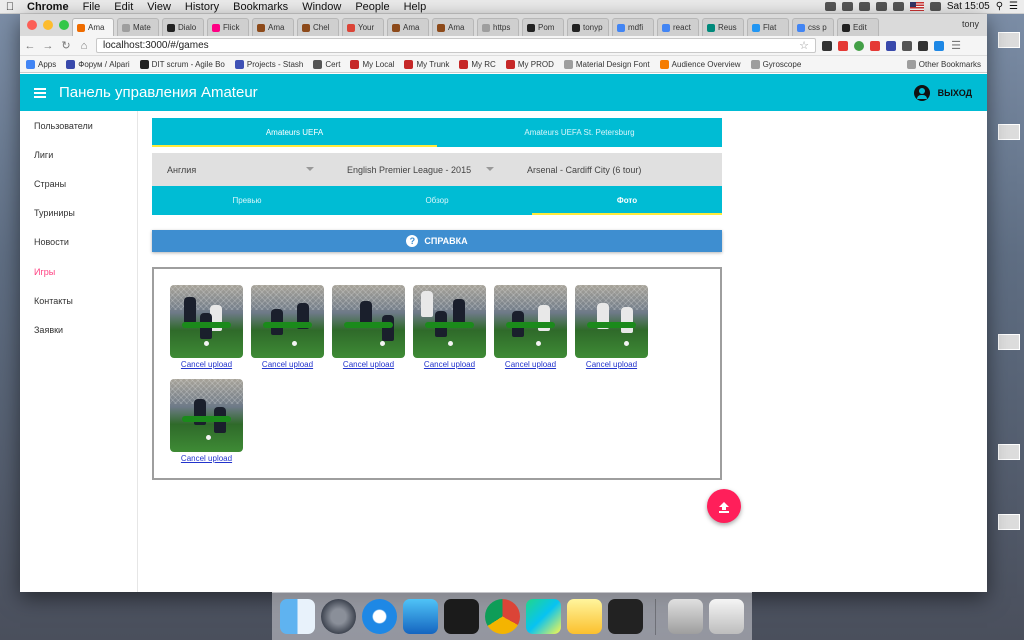  Describe the element at coordinates (237, 169) in the screenshot. I see `country-select: Англия` at that location.